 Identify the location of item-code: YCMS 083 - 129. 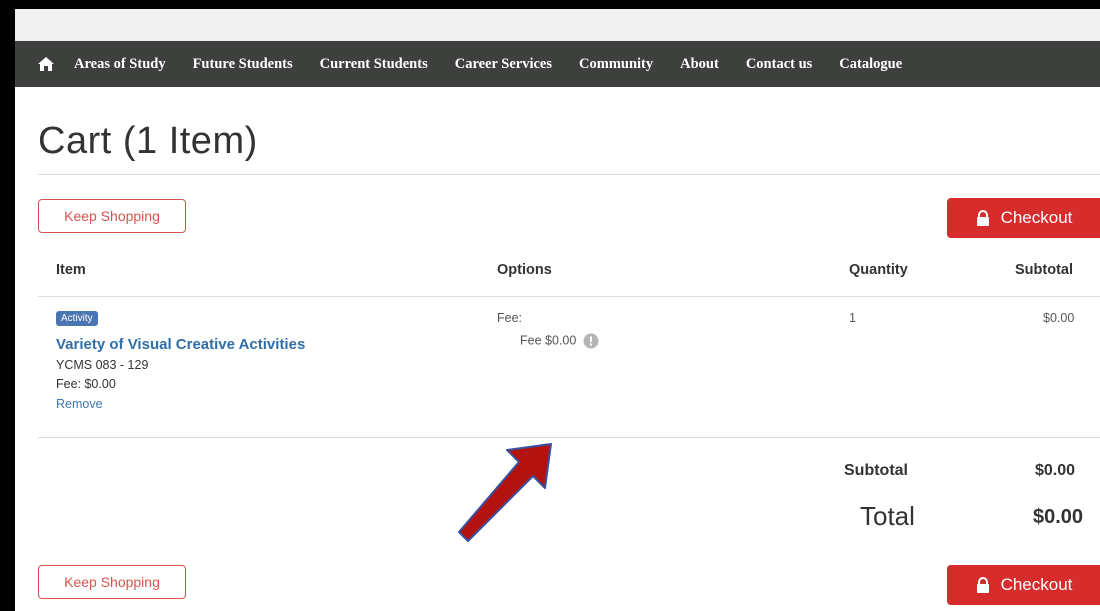
(102, 365).